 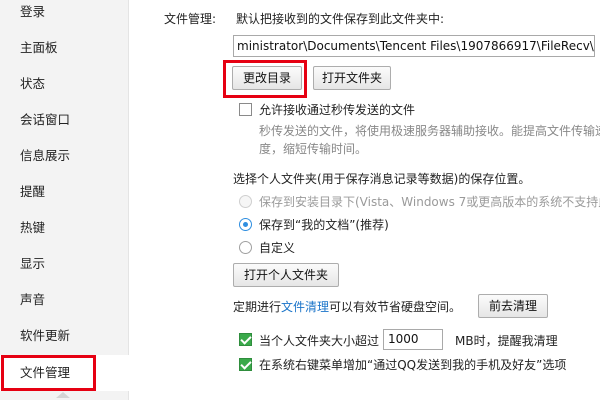 I want to click on allow-flash-transfer-checkbox, so click(x=245, y=109).